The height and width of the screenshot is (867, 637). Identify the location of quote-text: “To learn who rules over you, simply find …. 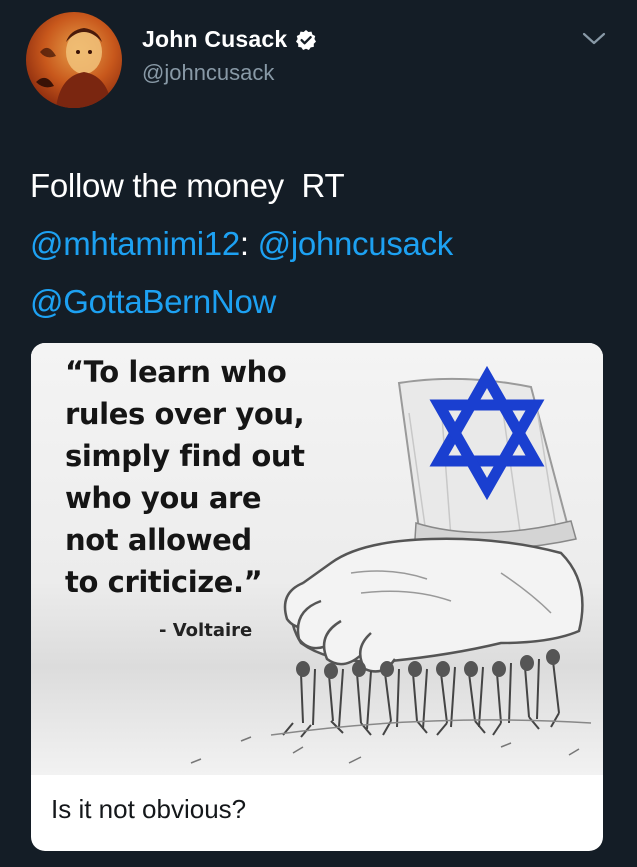
(215, 477).